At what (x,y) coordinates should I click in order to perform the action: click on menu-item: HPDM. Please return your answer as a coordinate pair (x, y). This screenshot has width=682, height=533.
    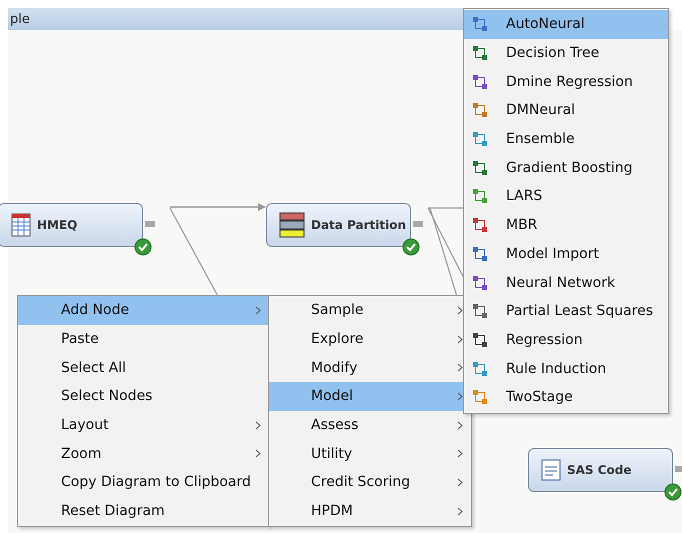
    Looking at the image, I should click on (370, 511).